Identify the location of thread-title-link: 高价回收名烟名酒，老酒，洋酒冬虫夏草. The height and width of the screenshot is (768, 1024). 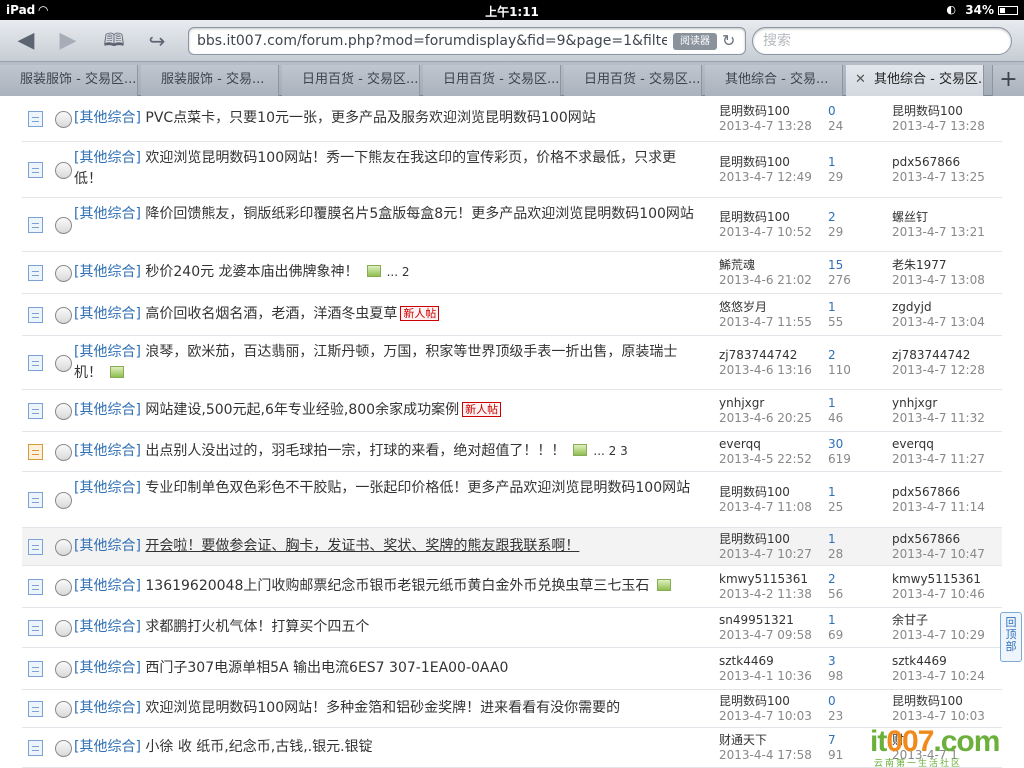
(271, 314).